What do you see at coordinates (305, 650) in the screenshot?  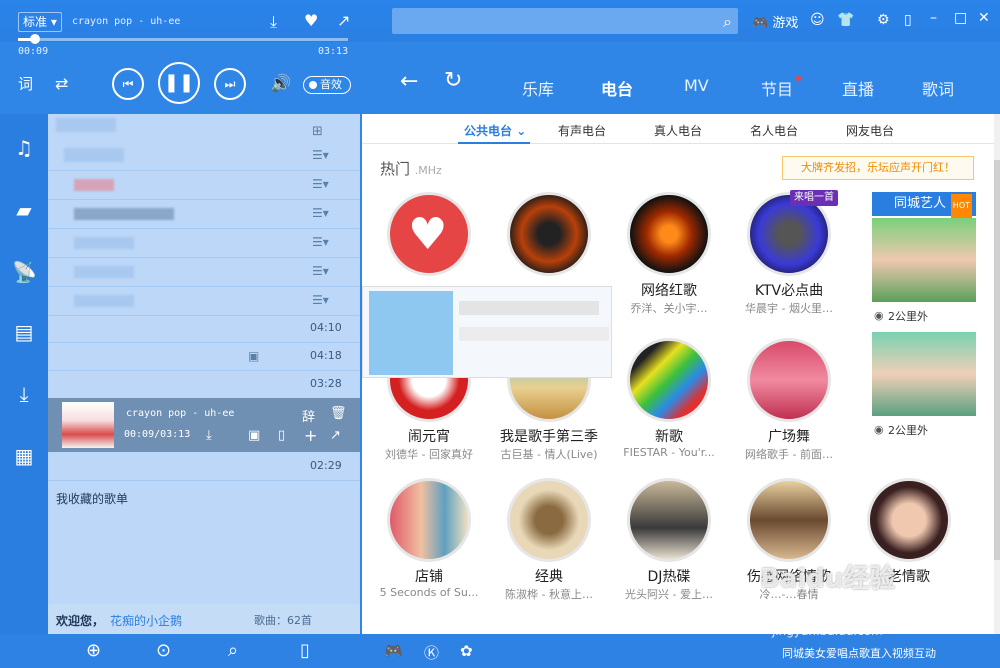 I see `mobile-icon: ▯` at bounding box center [305, 650].